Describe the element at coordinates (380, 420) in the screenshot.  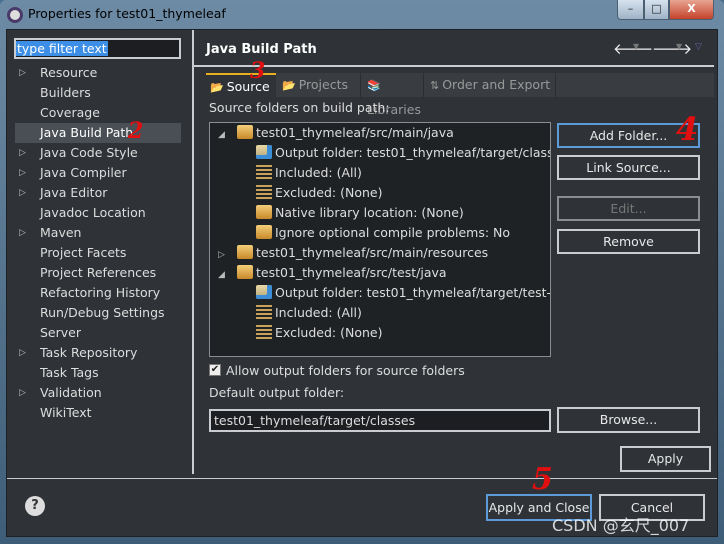
I see `default-output-input: test01_thymeleaf/target/classes` at that location.